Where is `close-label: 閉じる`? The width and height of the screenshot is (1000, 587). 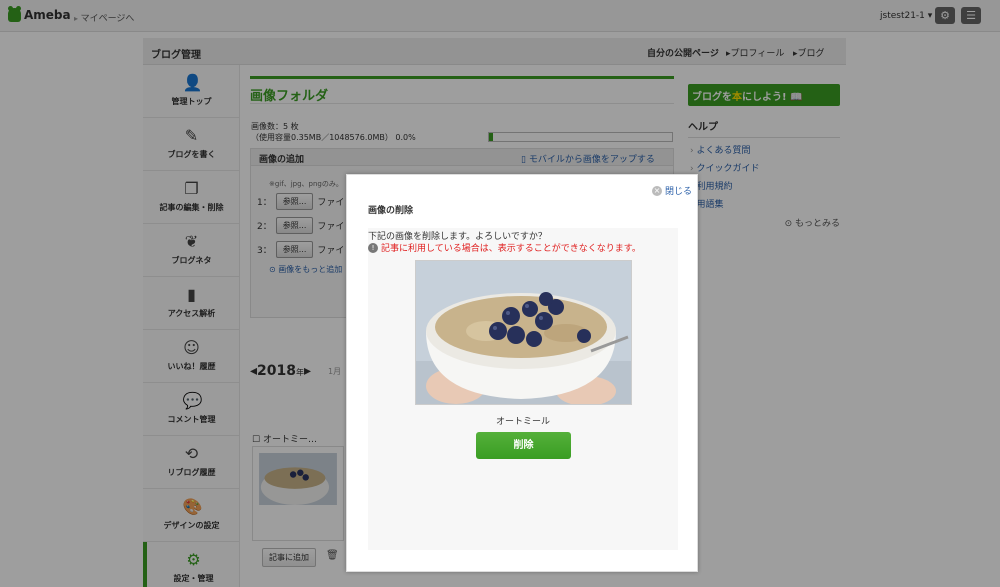 close-label: 閉じる is located at coordinates (679, 192).